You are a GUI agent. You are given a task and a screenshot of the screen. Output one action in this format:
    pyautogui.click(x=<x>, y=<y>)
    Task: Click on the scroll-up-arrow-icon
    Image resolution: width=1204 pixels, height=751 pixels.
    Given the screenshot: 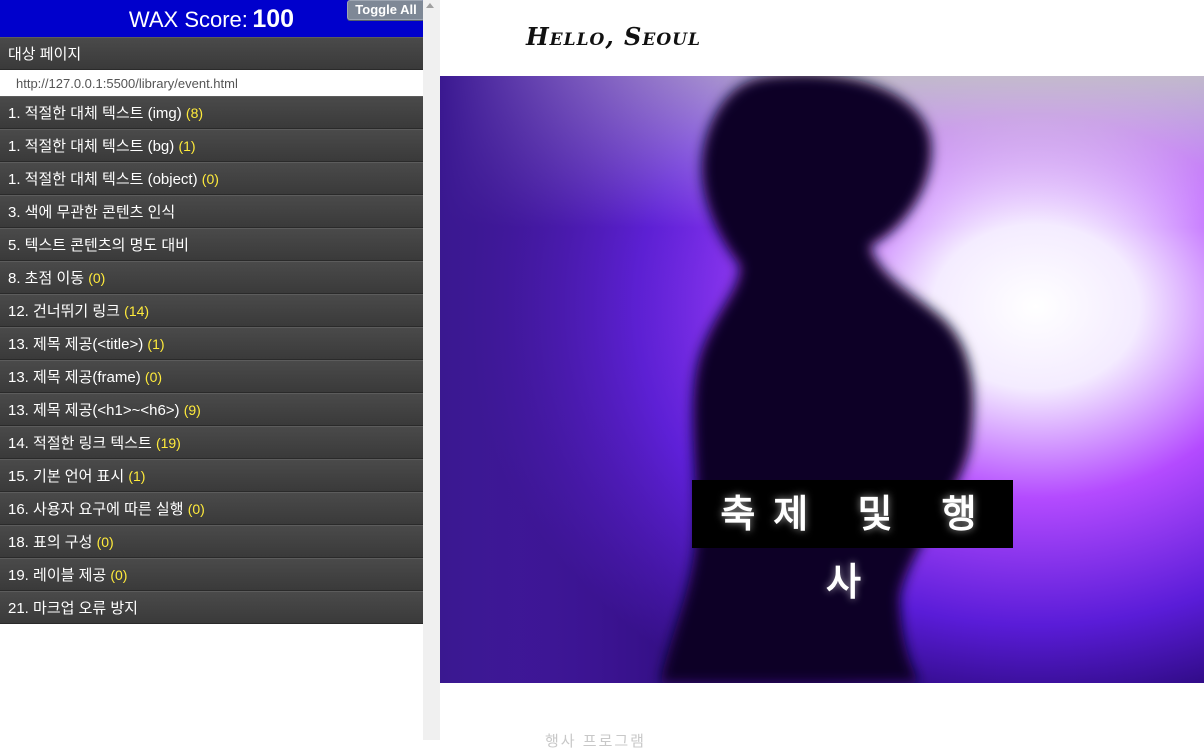 What is the action you would take?
    pyautogui.click(x=430, y=5)
    